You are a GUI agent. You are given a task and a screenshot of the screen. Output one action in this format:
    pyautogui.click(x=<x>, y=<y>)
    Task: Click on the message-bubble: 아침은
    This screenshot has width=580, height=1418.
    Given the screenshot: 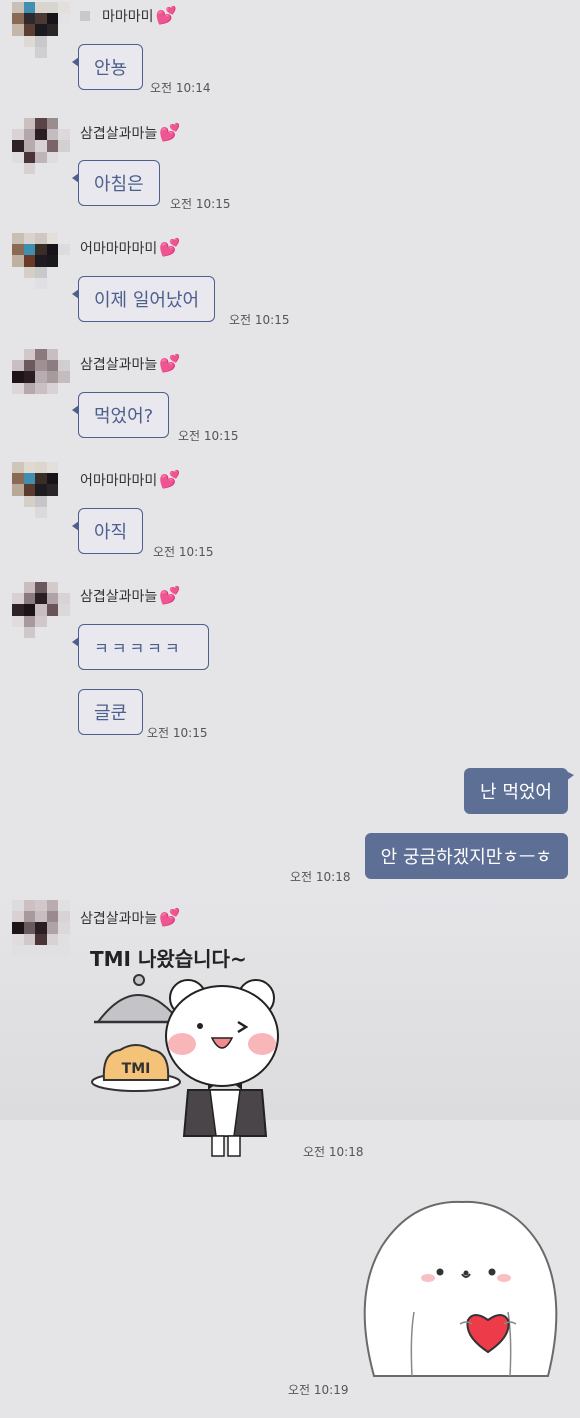 What is the action you would take?
    pyautogui.click(x=116, y=183)
    